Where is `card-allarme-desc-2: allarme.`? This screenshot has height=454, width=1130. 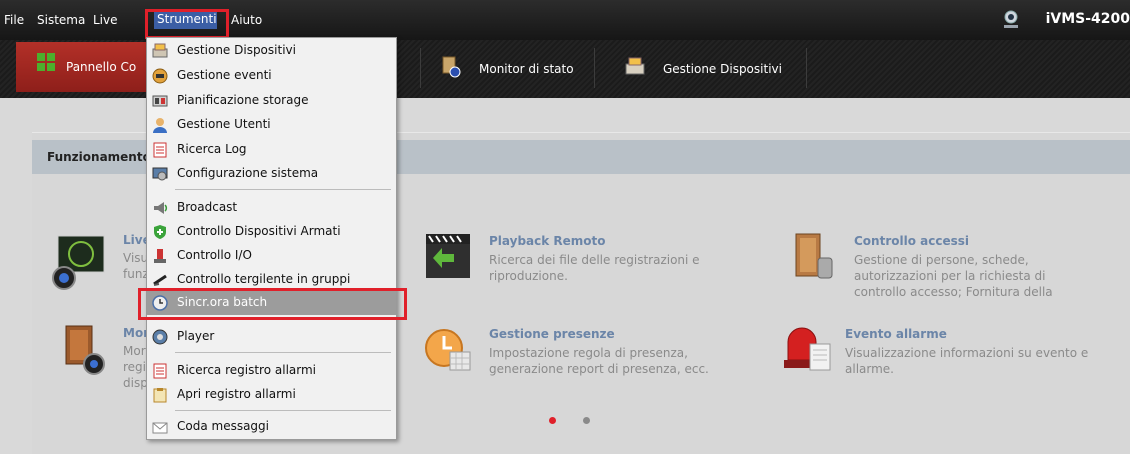
card-allarme-desc-2: allarme. is located at coordinates (869, 369).